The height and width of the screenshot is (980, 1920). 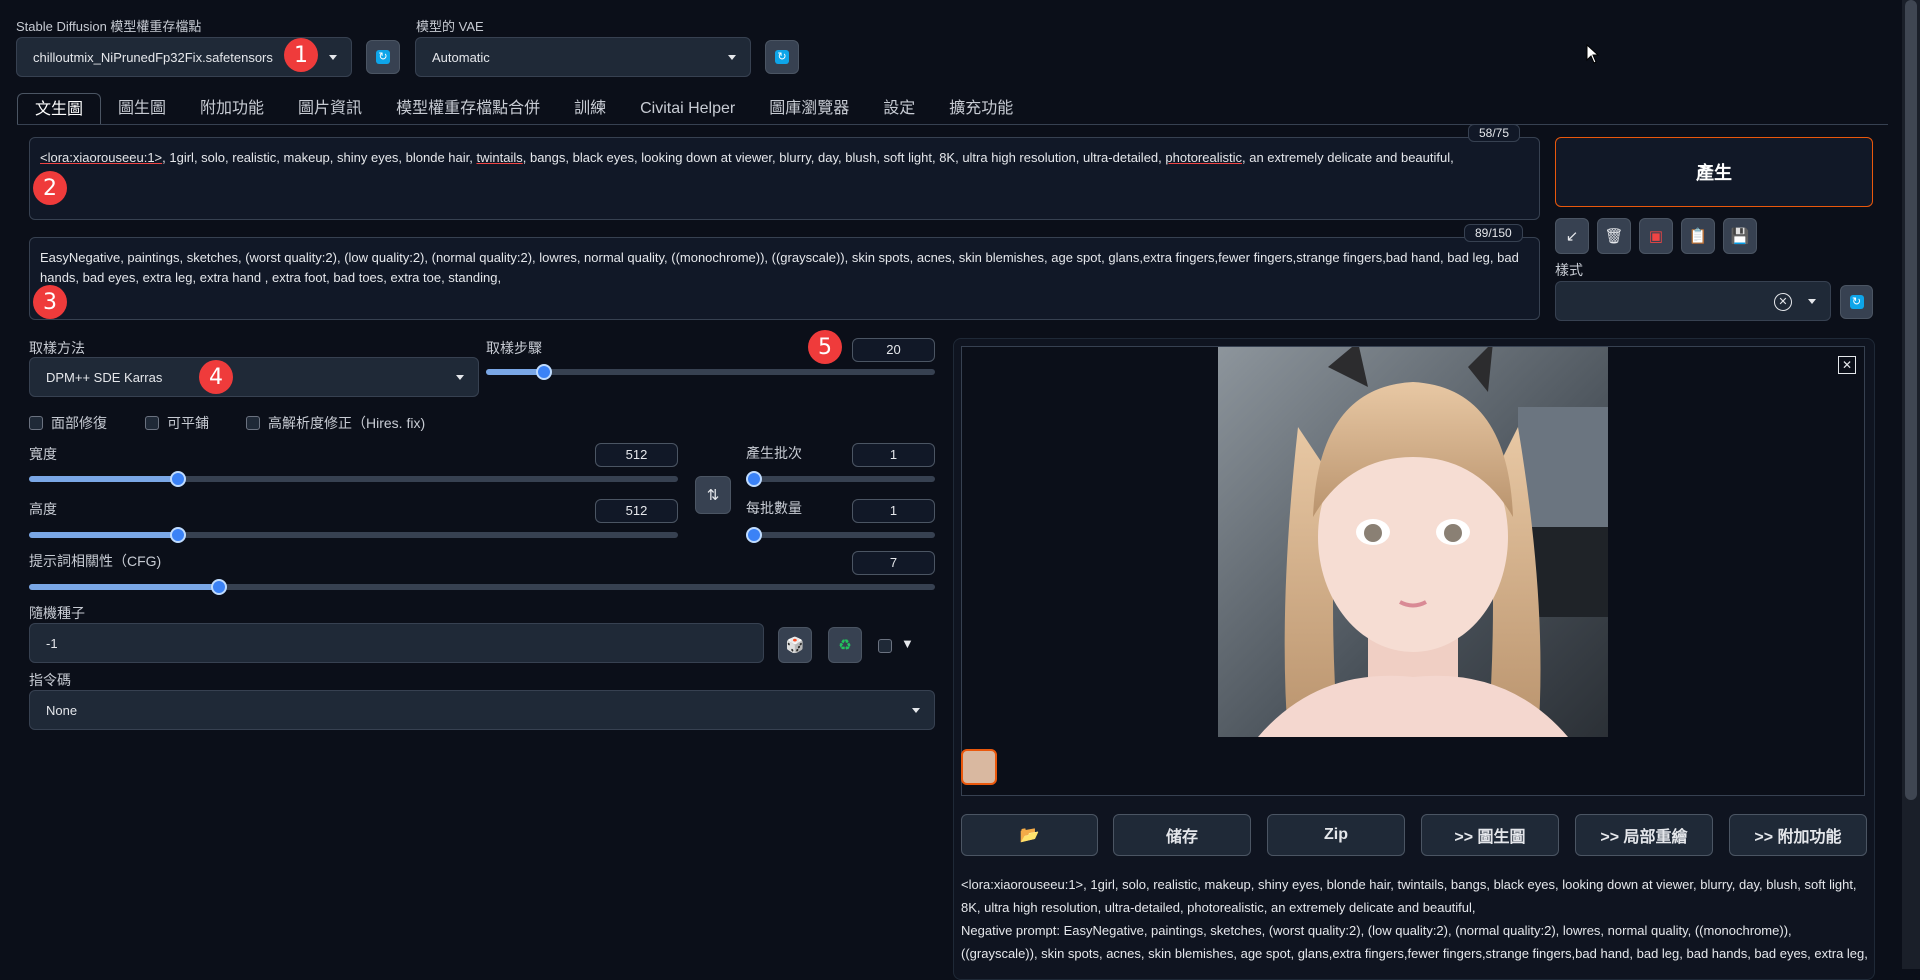 What do you see at coordinates (840, 479) in the screenshot?
I see `batch-count-slider` at bounding box center [840, 479].